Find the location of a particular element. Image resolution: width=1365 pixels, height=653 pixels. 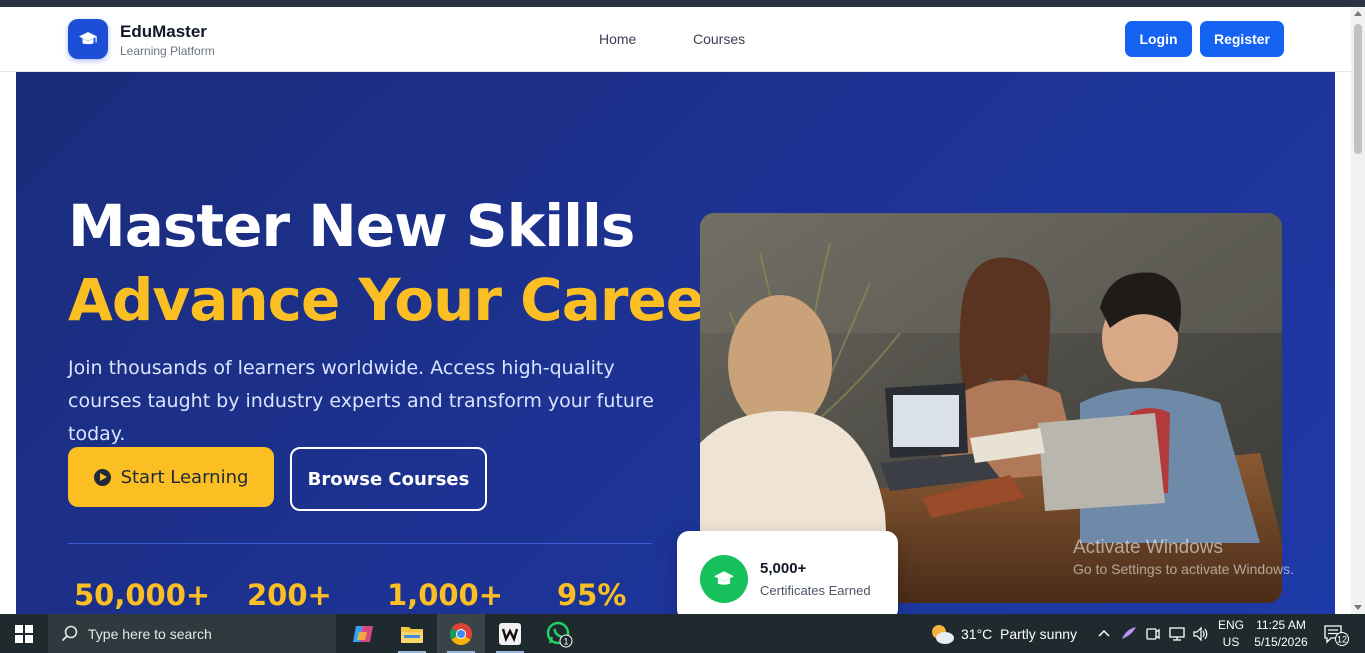

scroll-down-icon is located at coordinates (1358, 607).